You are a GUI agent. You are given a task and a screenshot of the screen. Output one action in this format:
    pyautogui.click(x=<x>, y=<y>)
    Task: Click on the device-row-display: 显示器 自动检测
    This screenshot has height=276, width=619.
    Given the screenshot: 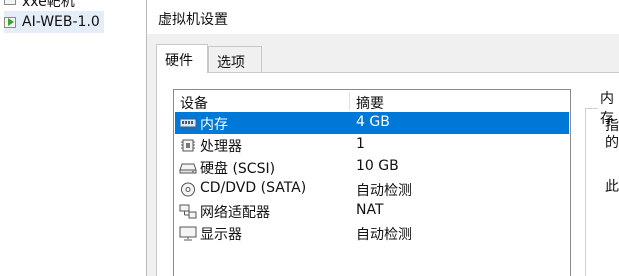 What is the action you would take?
    pyautogui.click(x=372, y=233)
    